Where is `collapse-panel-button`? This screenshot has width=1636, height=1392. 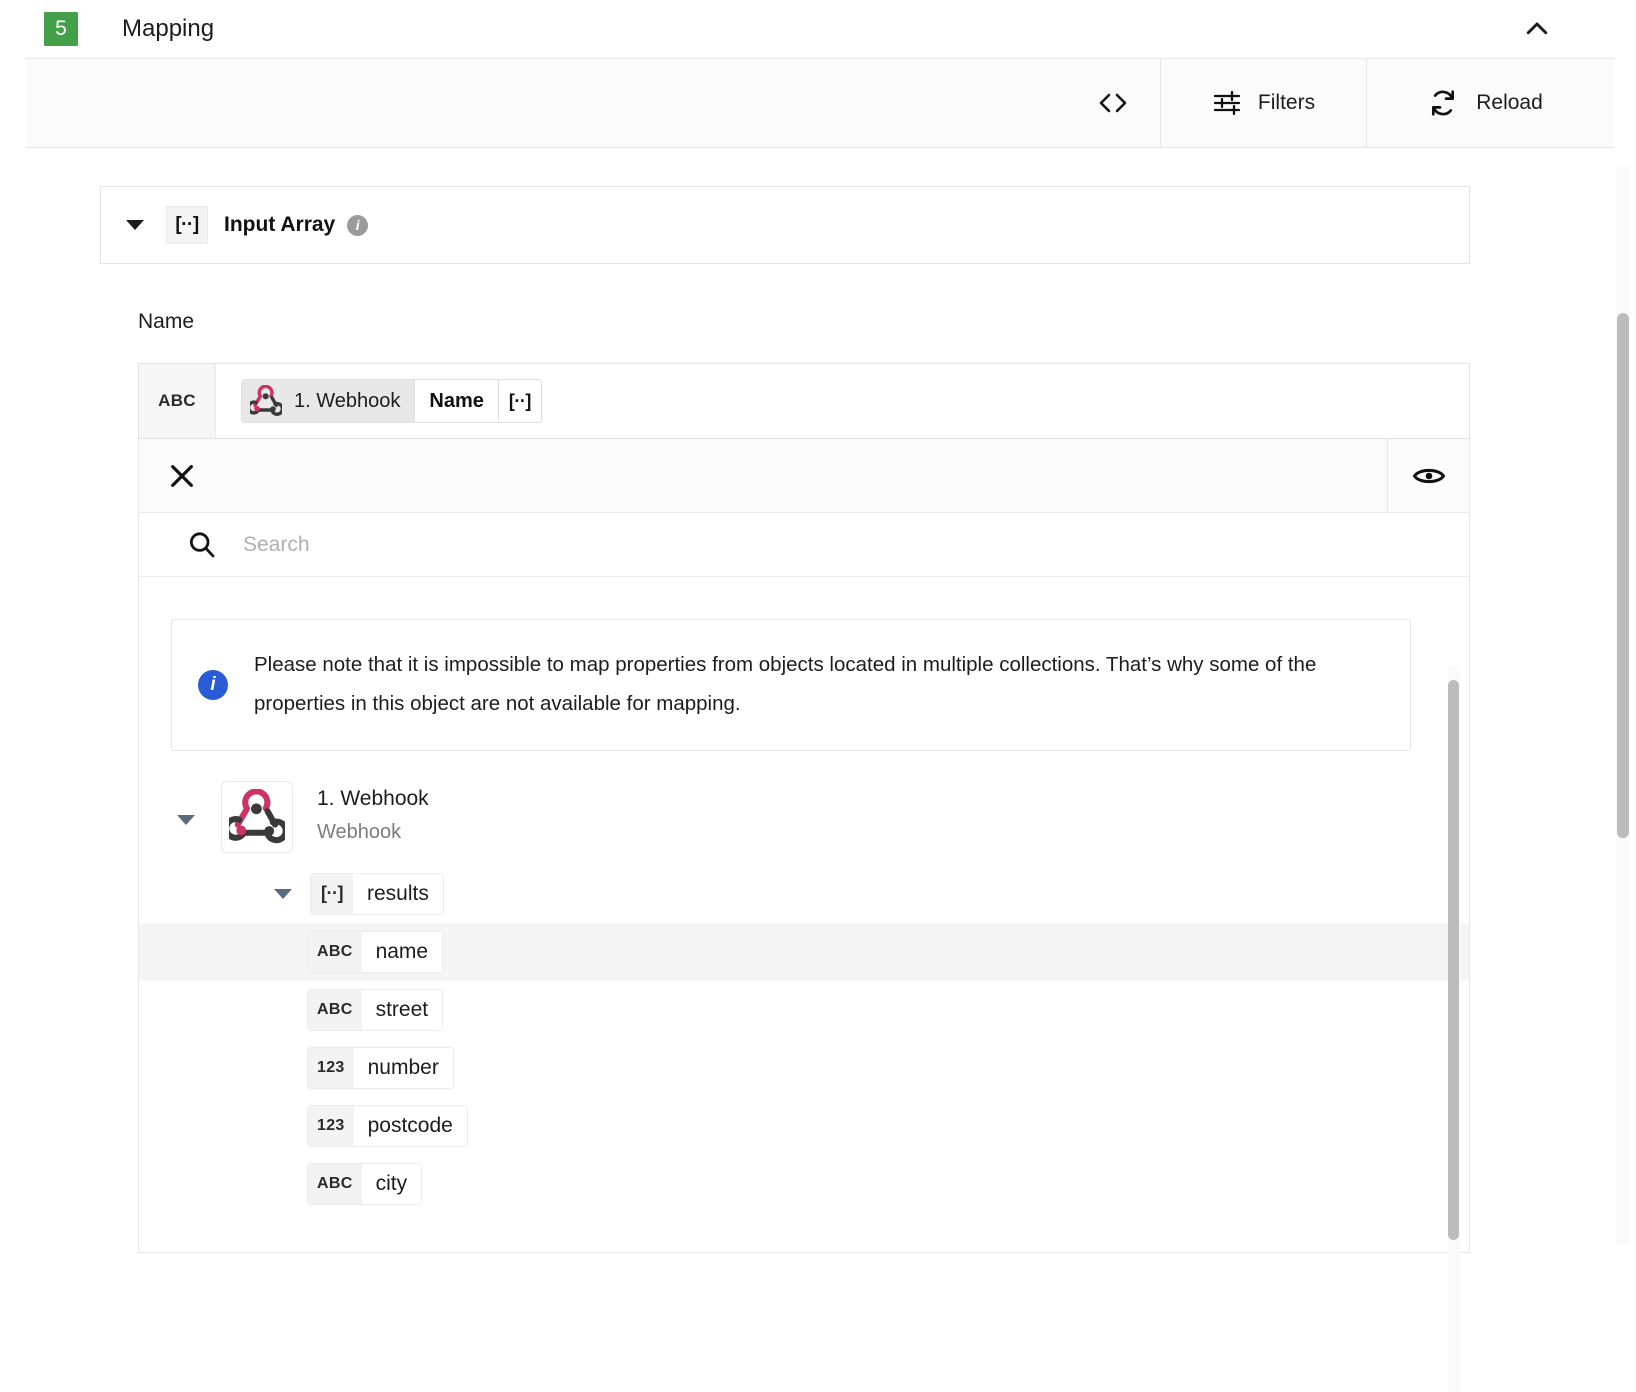 collapse-panel-button is located at coordinates (1537, 29).